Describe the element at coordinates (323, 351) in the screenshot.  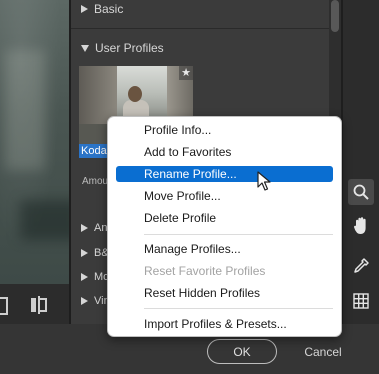
I see `cancel-button: Cancel` at that location.